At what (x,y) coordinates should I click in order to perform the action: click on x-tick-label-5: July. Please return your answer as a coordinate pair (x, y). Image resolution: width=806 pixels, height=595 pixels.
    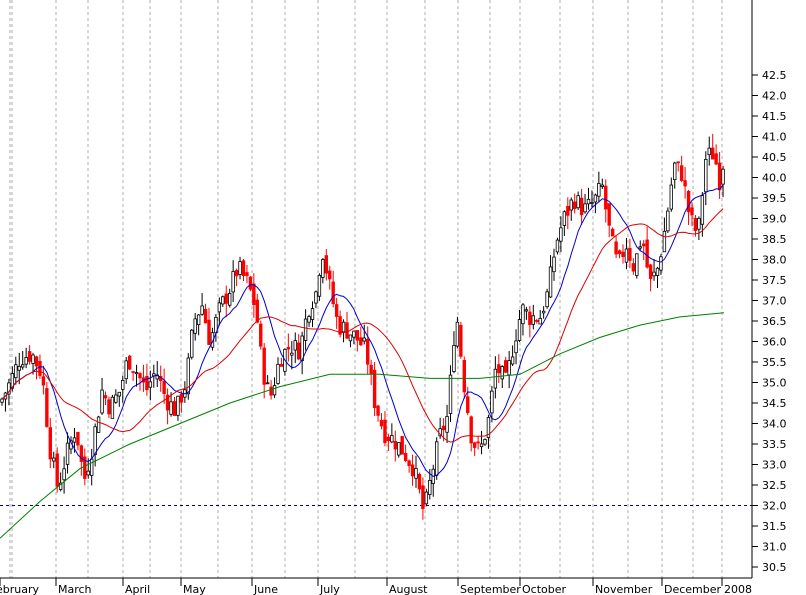
    Looking at the image, I should click on (329, 589).